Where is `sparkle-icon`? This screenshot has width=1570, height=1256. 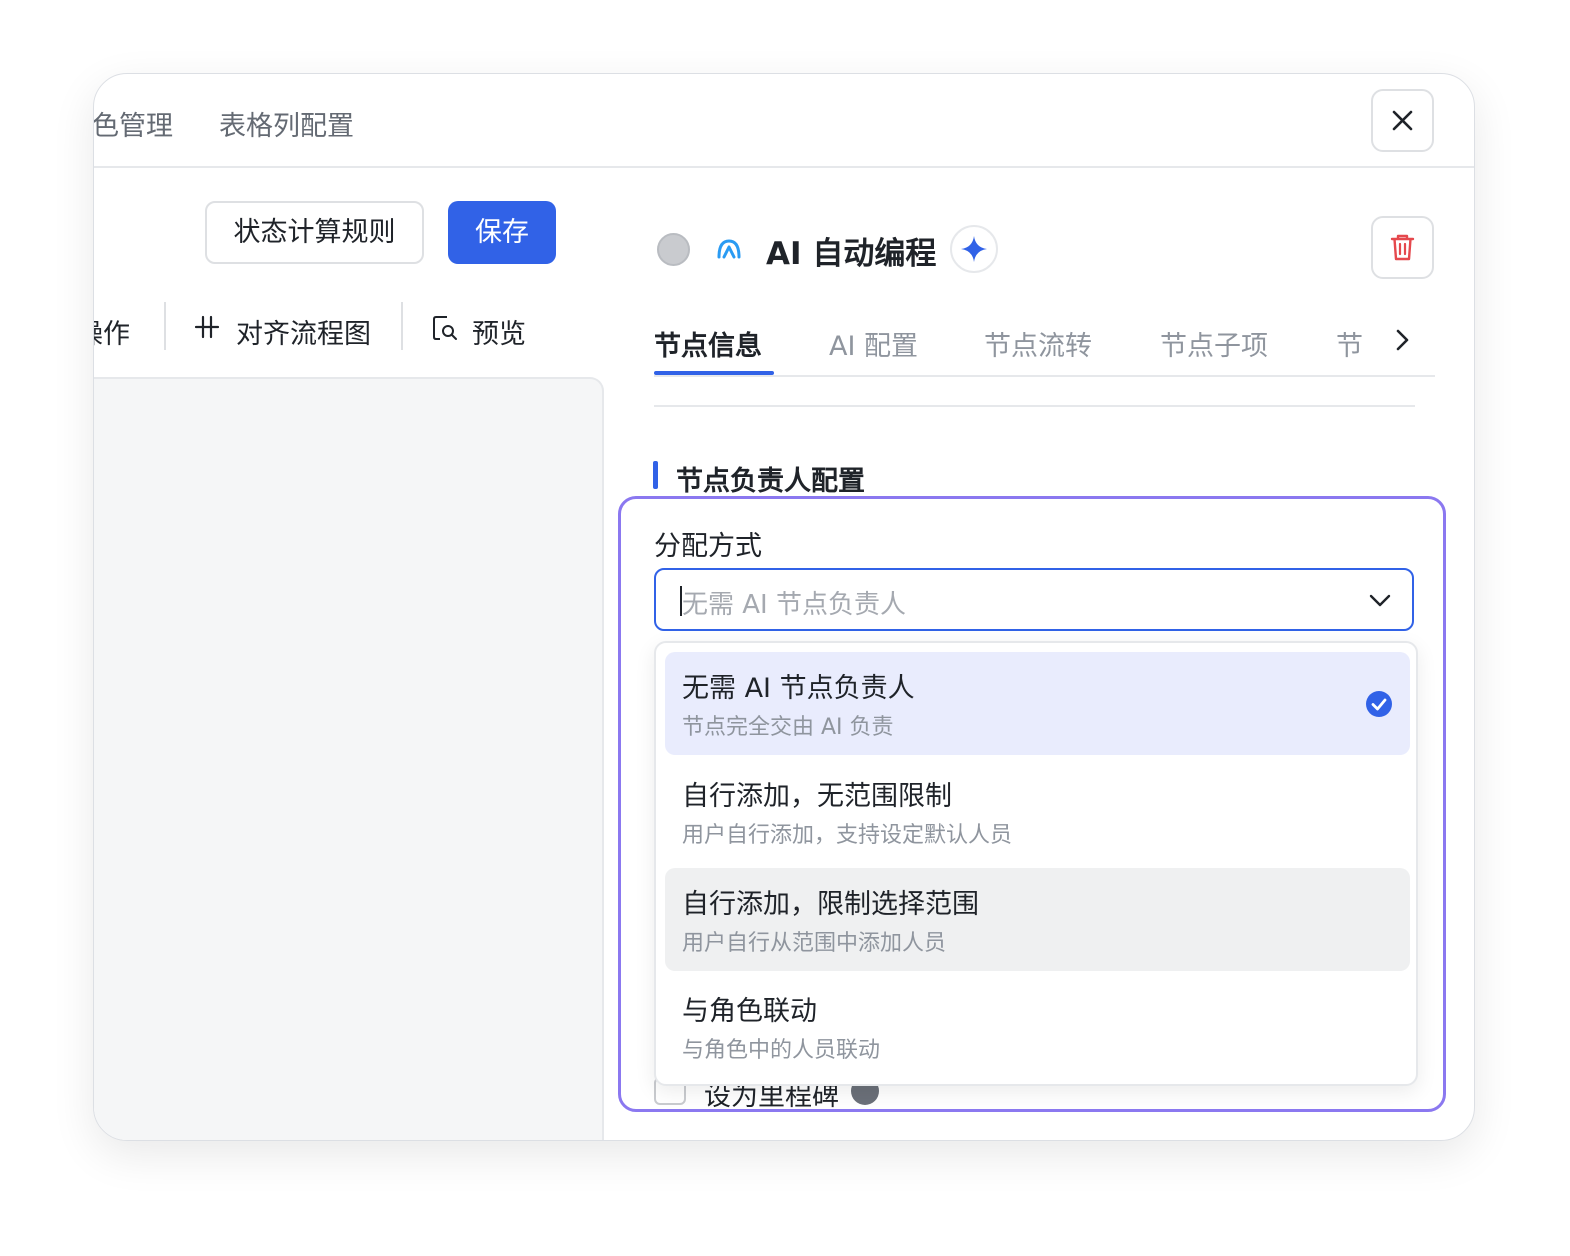 sparkle-icon is located at coordinates (974, 249).